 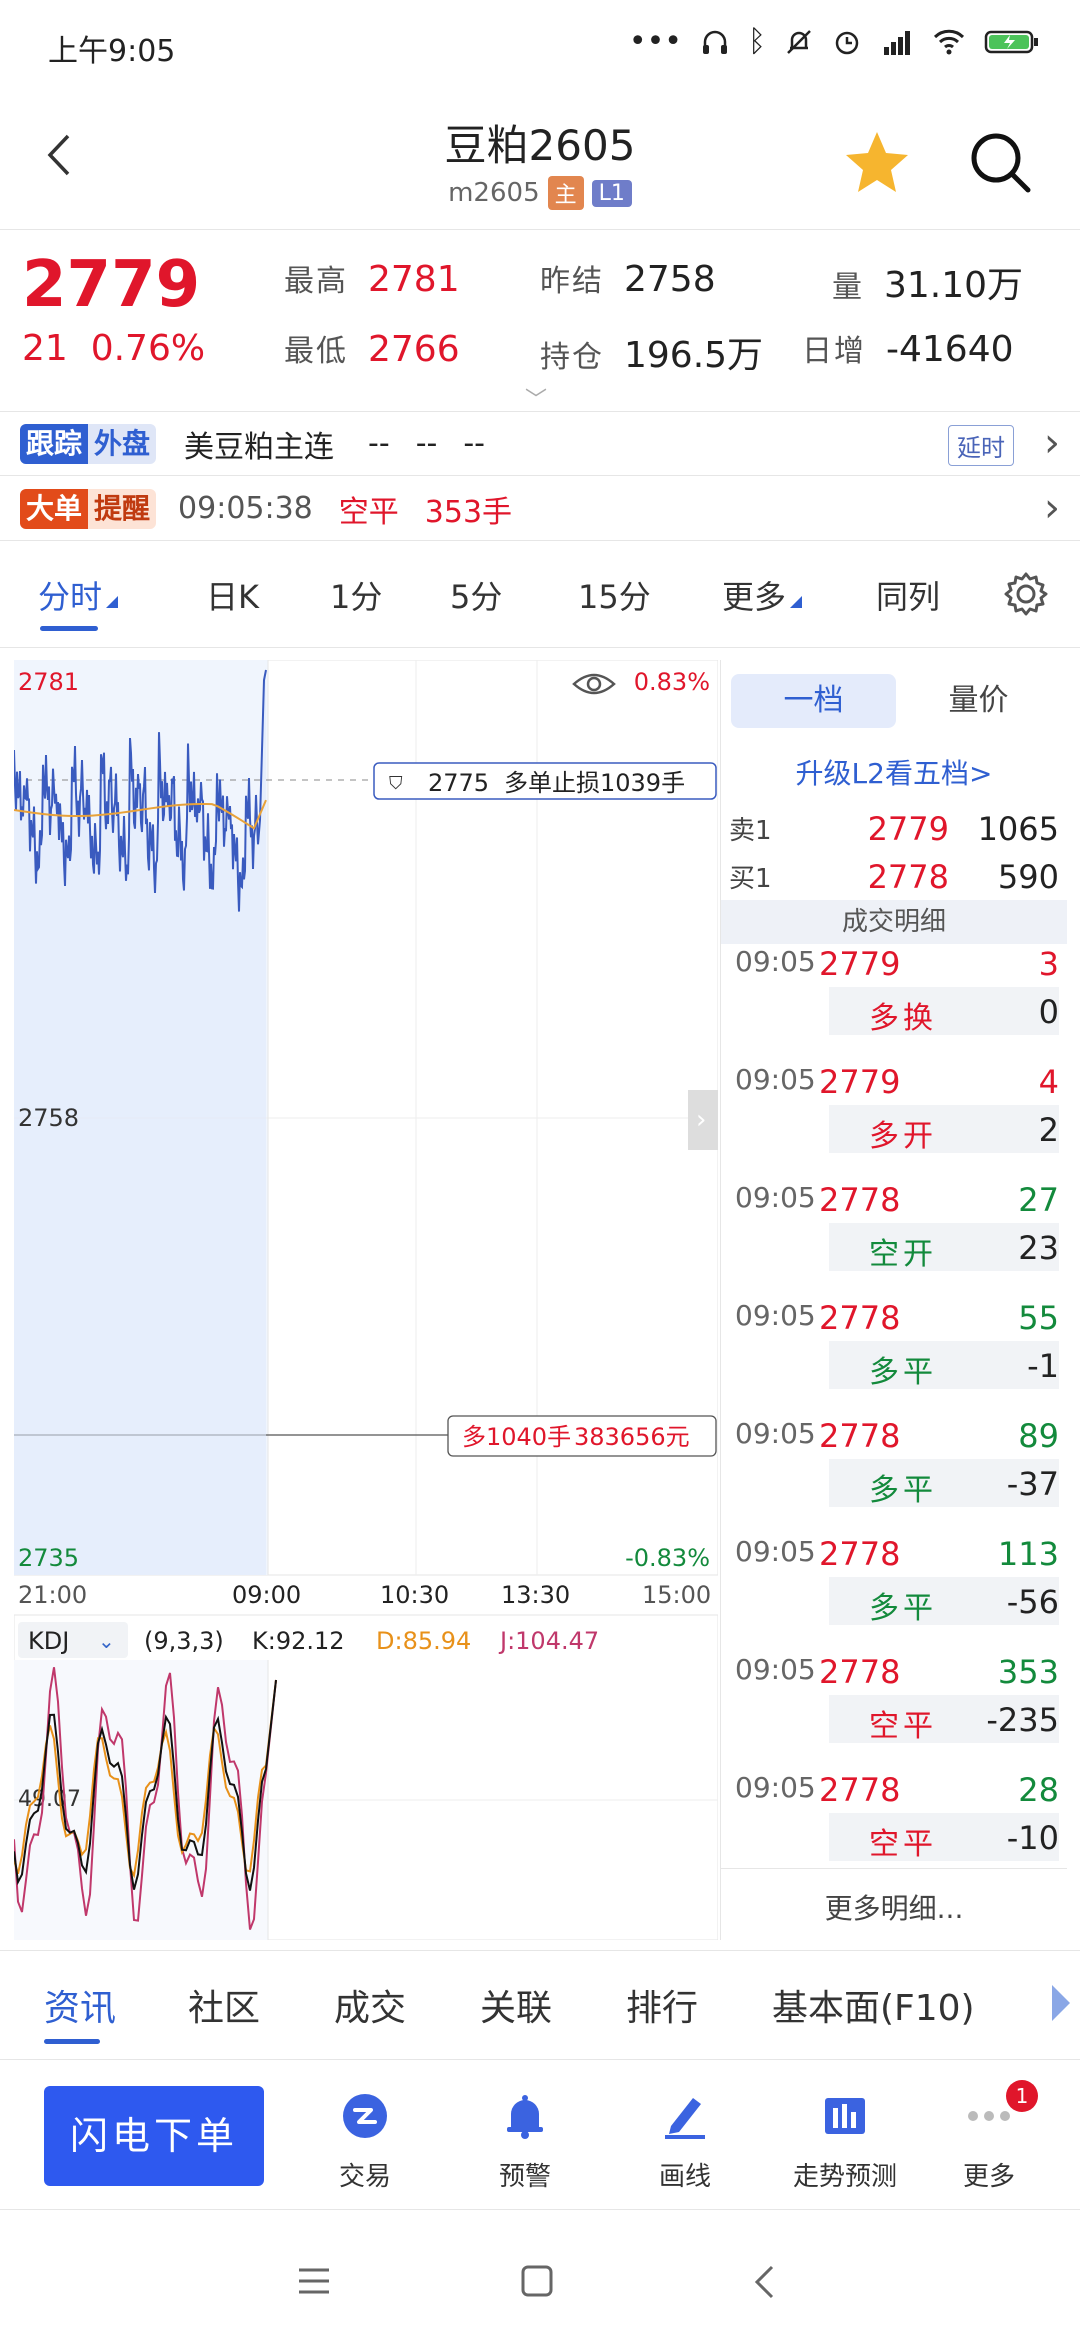 I want to click on position-label: 多1040手 383656元, so click(x=582, y=1436).